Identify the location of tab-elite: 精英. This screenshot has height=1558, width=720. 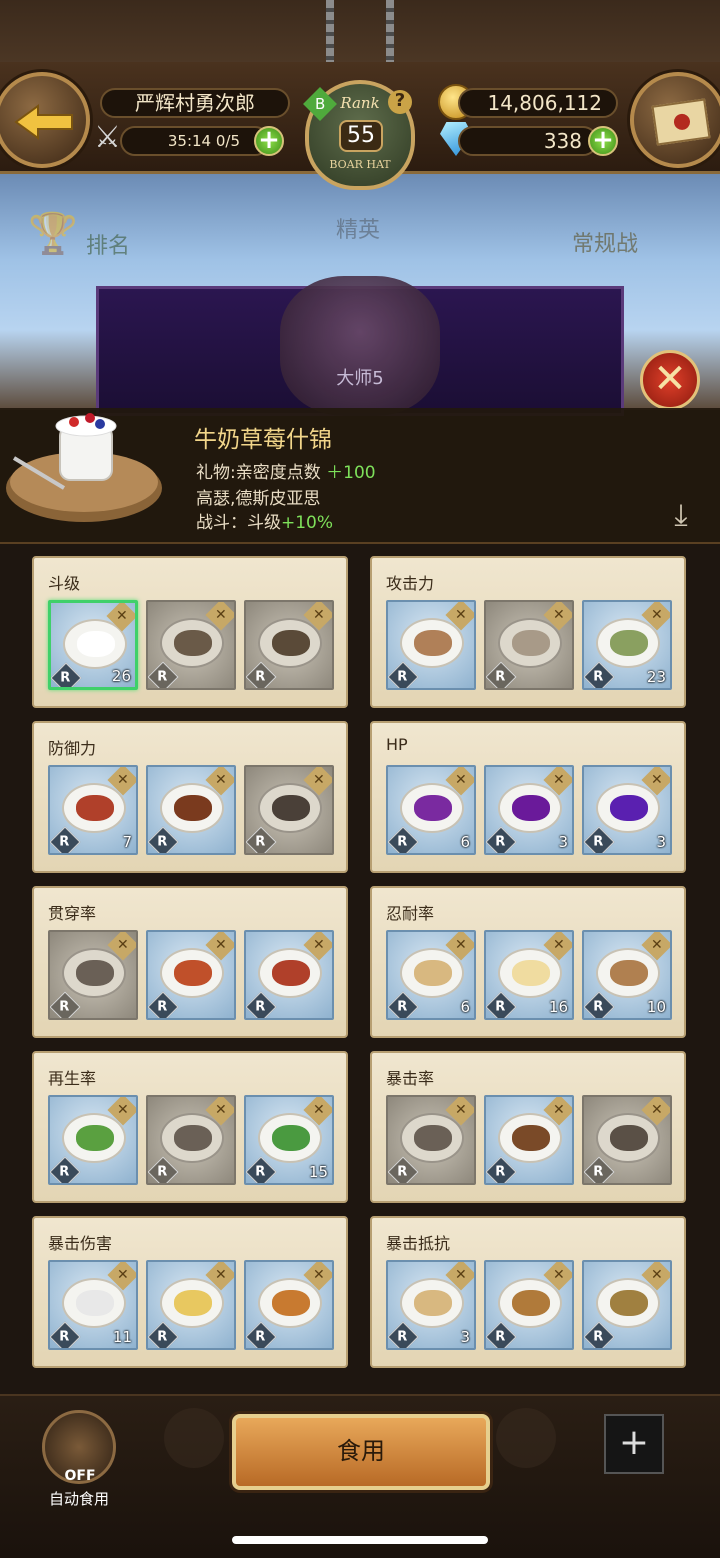
(358, 228).